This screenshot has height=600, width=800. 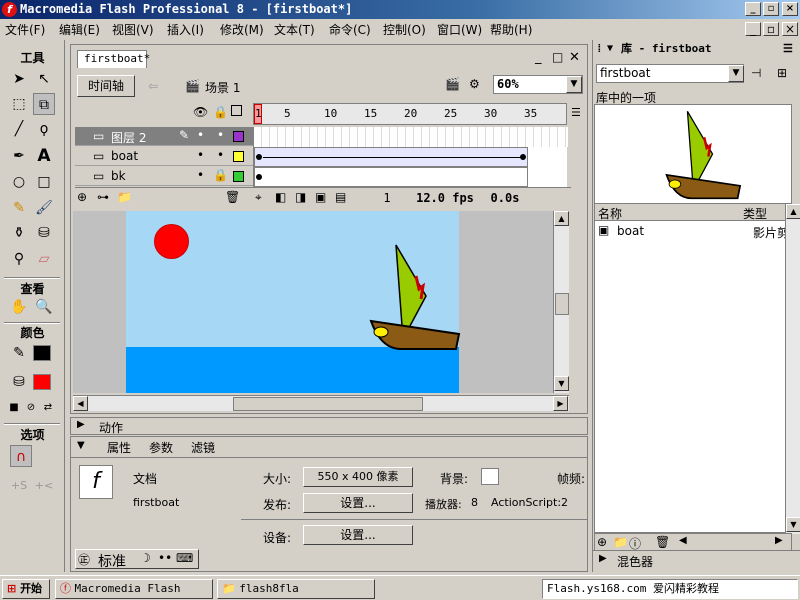 What do you see at coordinates (164, 156) in the screenshot?
I see `layer-row: ▭ boat • •` at bounding box center [164, 156].